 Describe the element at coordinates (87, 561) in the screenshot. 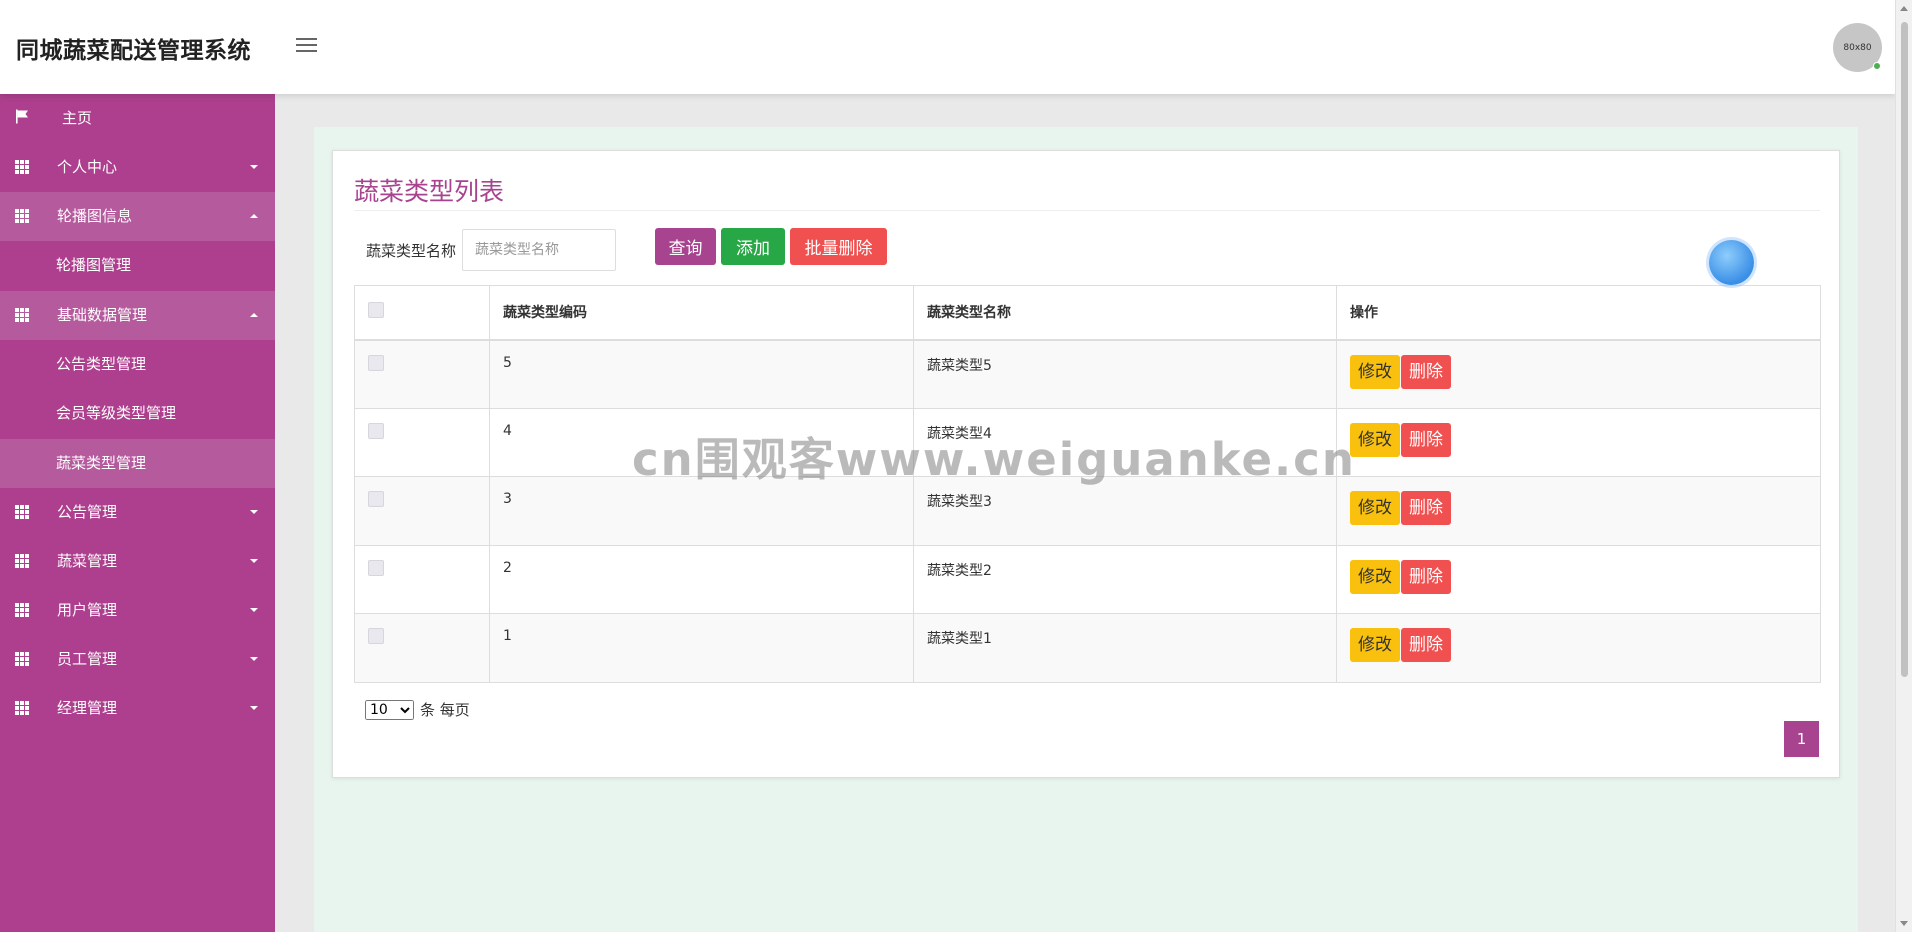

I see `sidebar-item-label: 蔬菜管理` at that location.